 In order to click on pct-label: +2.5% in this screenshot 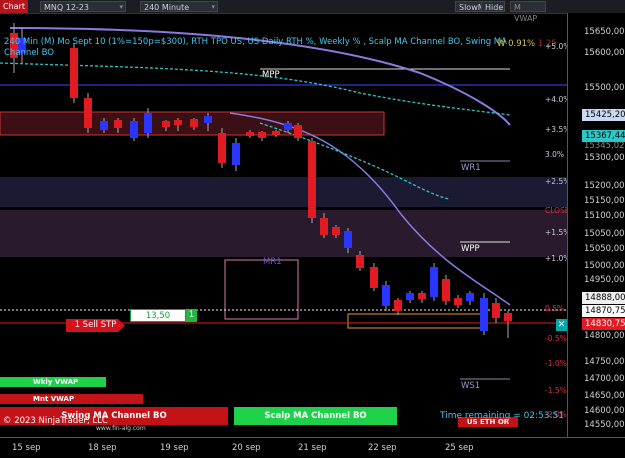, I will do `click(556, 181)`.